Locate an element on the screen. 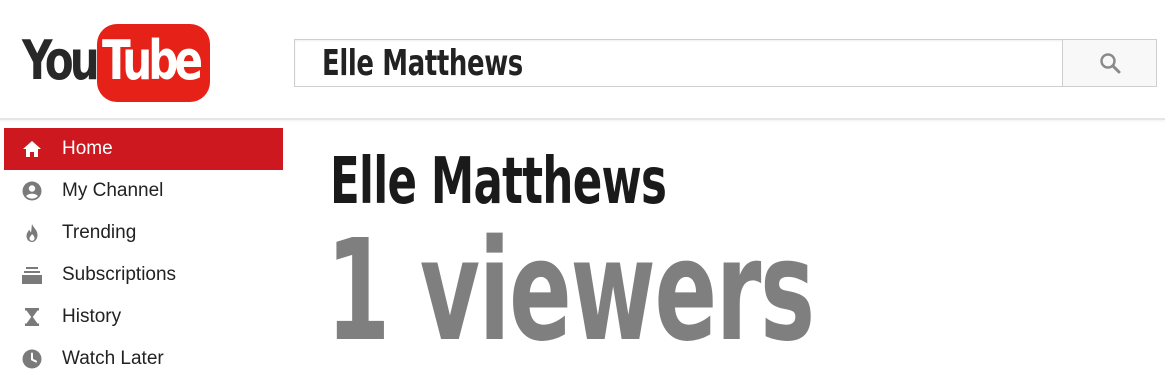  home-icon is located at coordinates (32, 149).